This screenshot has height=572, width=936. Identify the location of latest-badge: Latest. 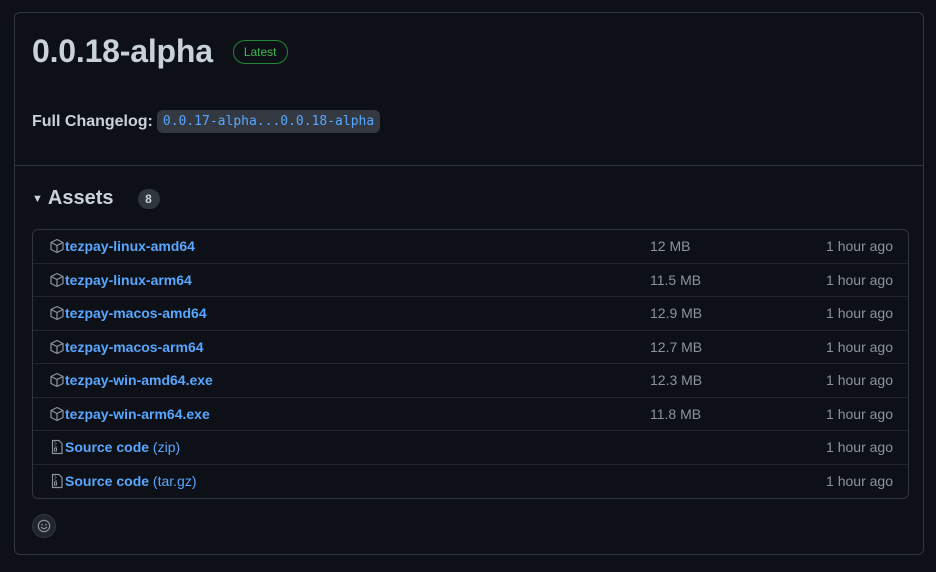
(260, 51).